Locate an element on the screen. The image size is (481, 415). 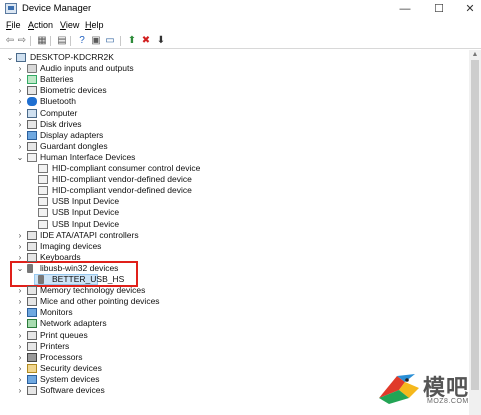
software-icon is located at coordinates (32, 390).